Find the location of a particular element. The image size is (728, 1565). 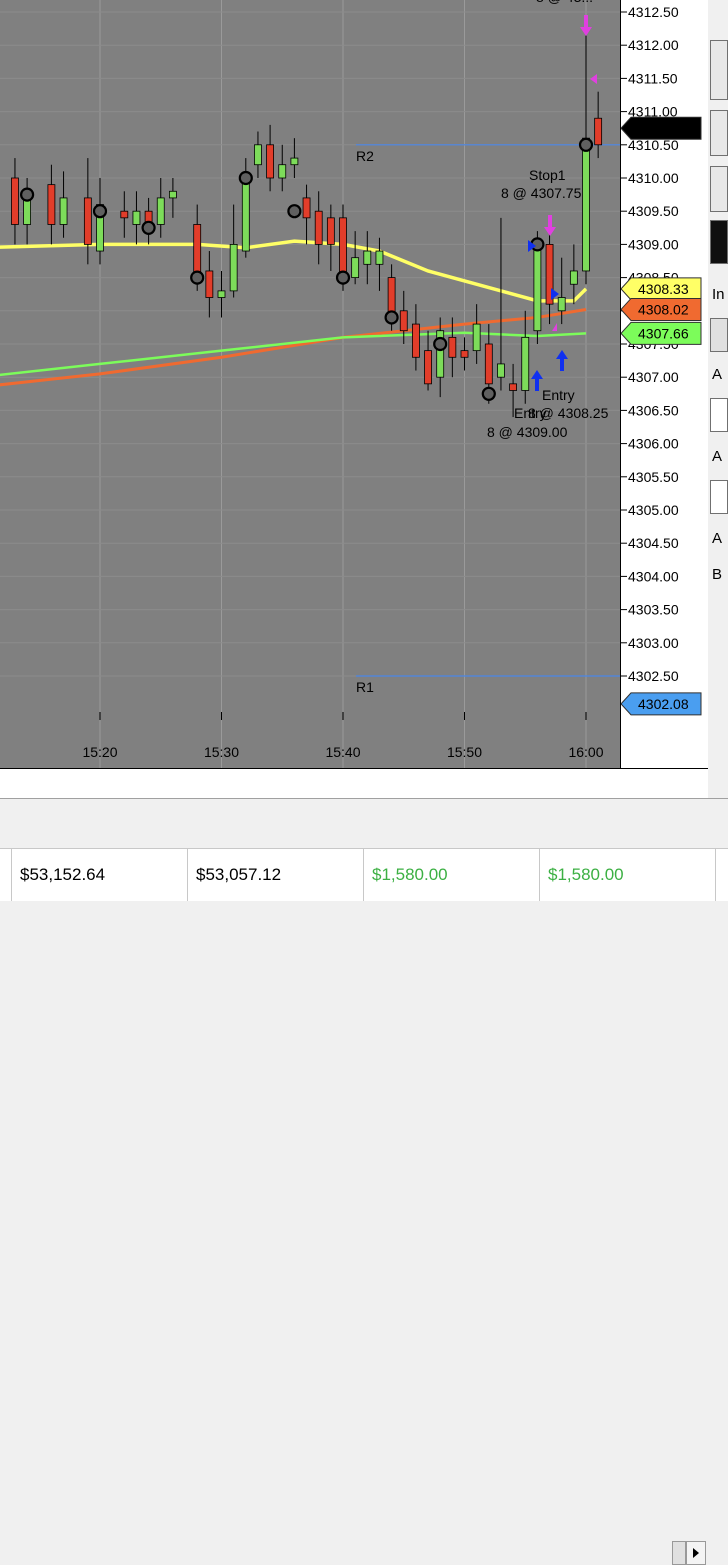

time-tick-label: 16:00 is located at coordinates (585, 752).